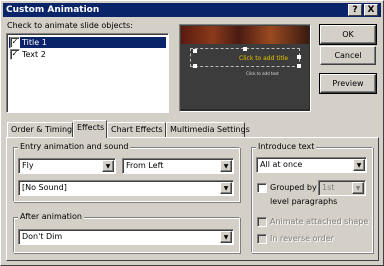  I want to click on list-item-text-2: ✓ Text 2, so click(87, 54).